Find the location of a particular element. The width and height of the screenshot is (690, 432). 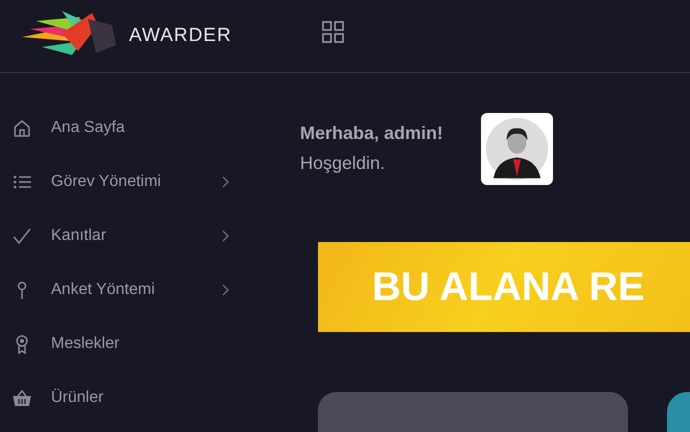

greeting-text: Merhaba, admin! is located at coordinates (372, 133).